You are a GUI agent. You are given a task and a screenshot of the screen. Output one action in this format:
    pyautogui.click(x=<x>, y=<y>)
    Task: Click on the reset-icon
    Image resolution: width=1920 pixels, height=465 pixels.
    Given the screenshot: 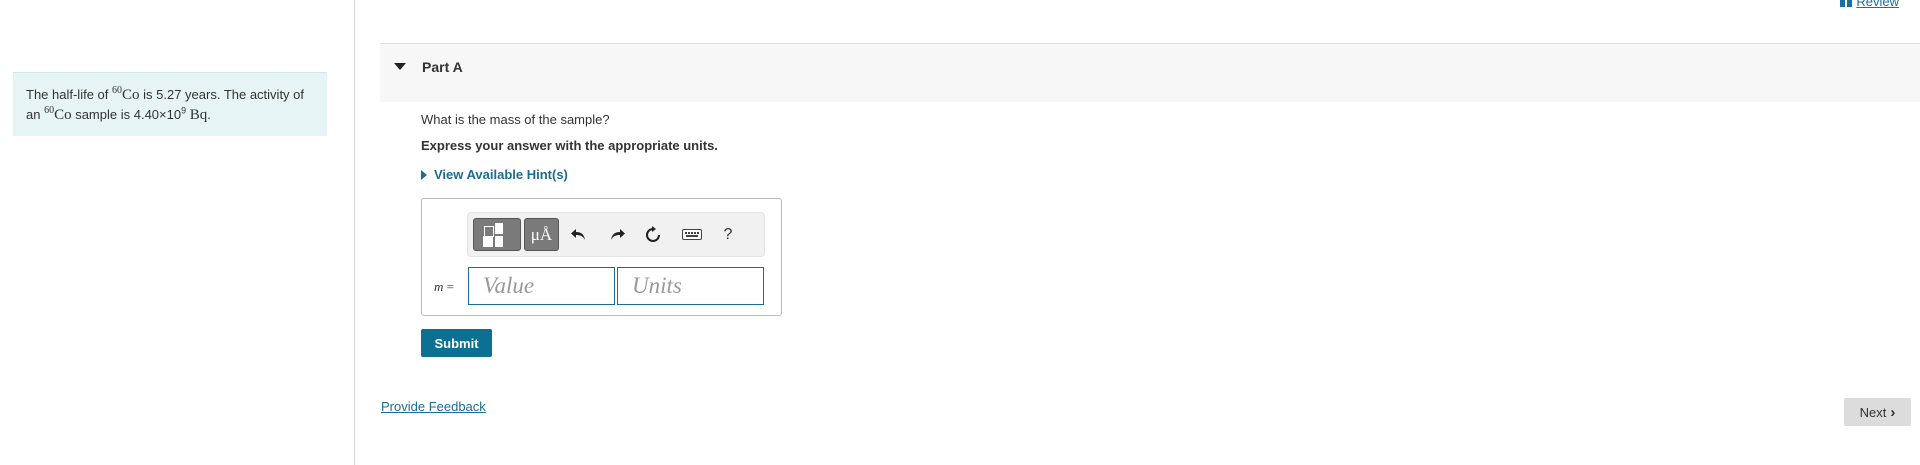 What is the action you would take?
    pyautogui.click(x=653, y=233)
    